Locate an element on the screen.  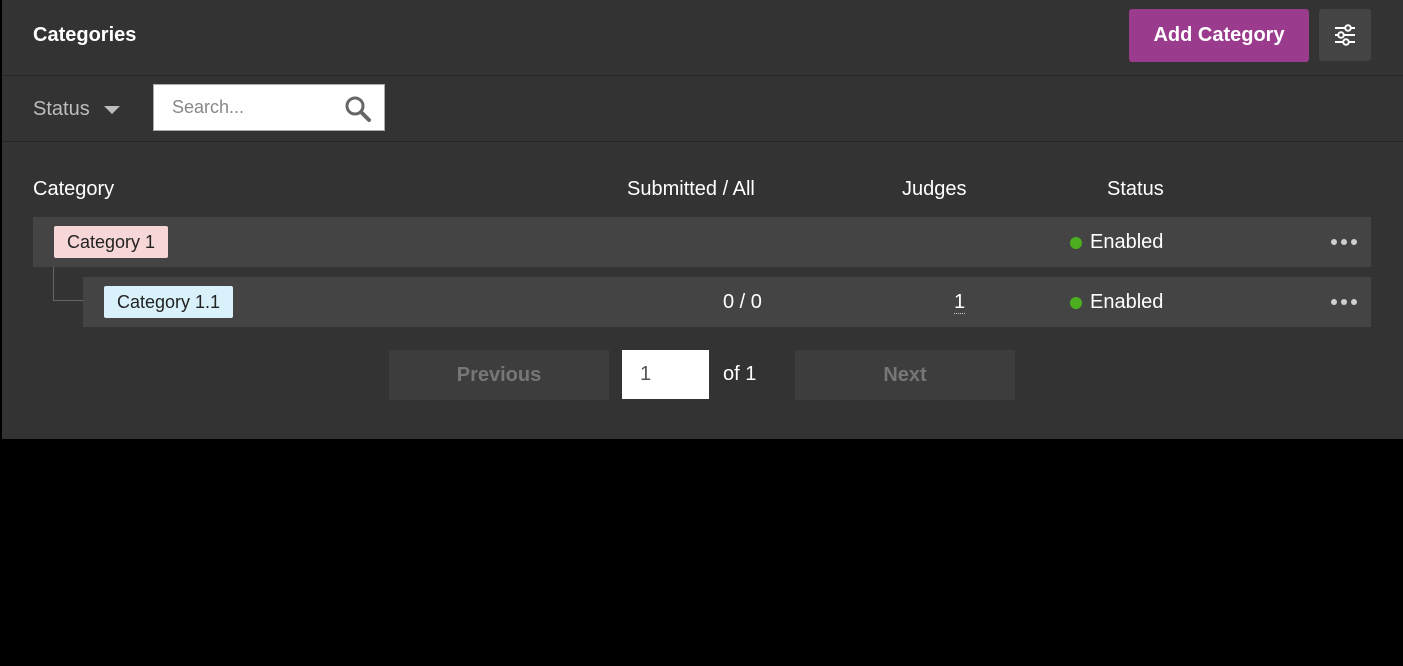
table-row: Category 1 Enabled is located at coordinates (702, 242).